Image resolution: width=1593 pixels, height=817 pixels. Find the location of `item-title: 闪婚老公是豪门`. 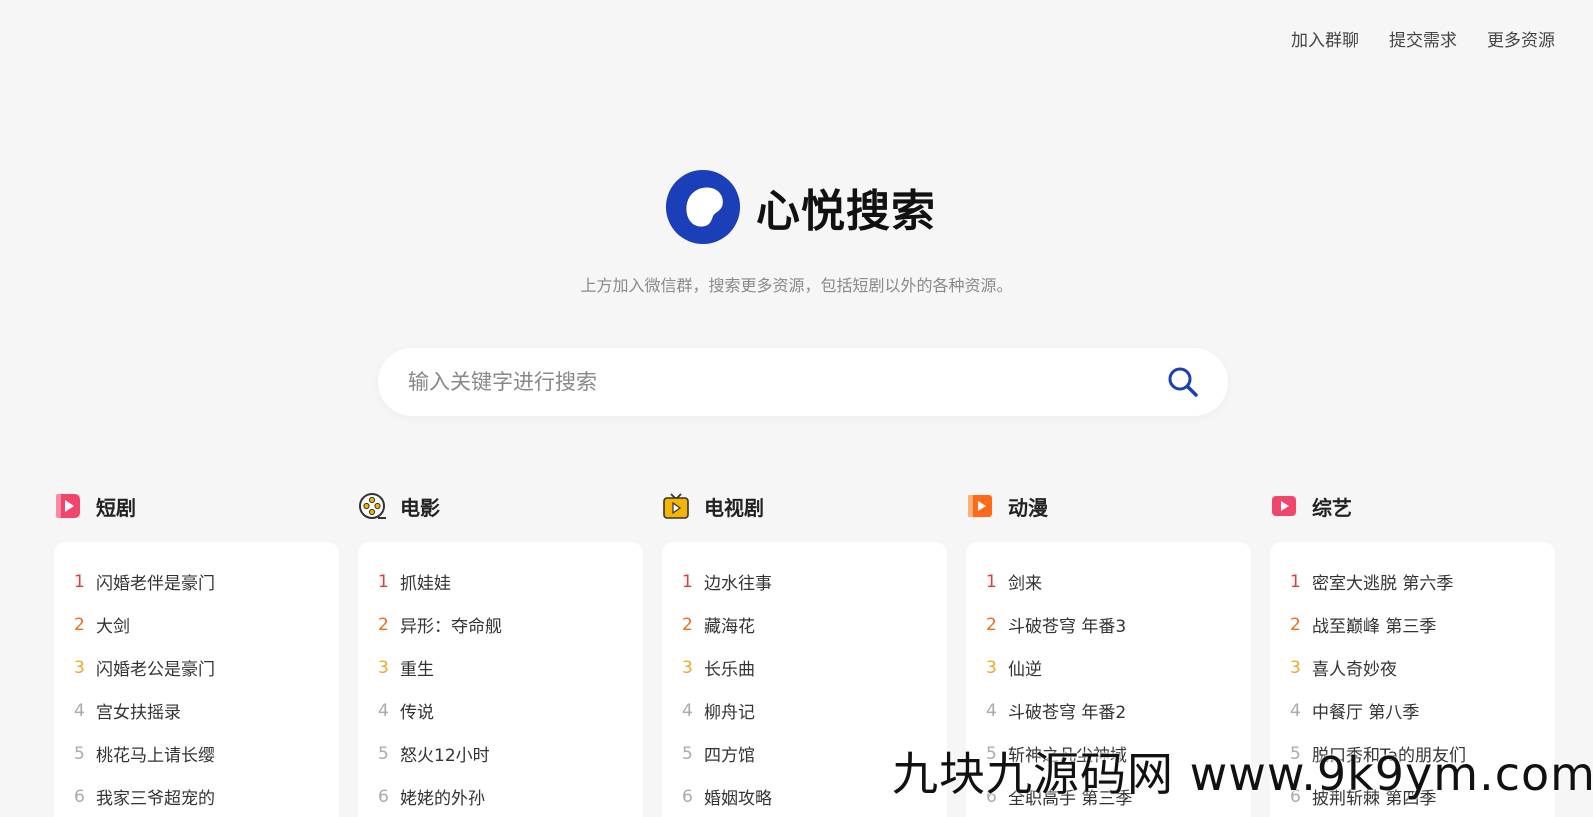

item-title: 闪婚老公是豪门 is located at coordinates (155, 670).